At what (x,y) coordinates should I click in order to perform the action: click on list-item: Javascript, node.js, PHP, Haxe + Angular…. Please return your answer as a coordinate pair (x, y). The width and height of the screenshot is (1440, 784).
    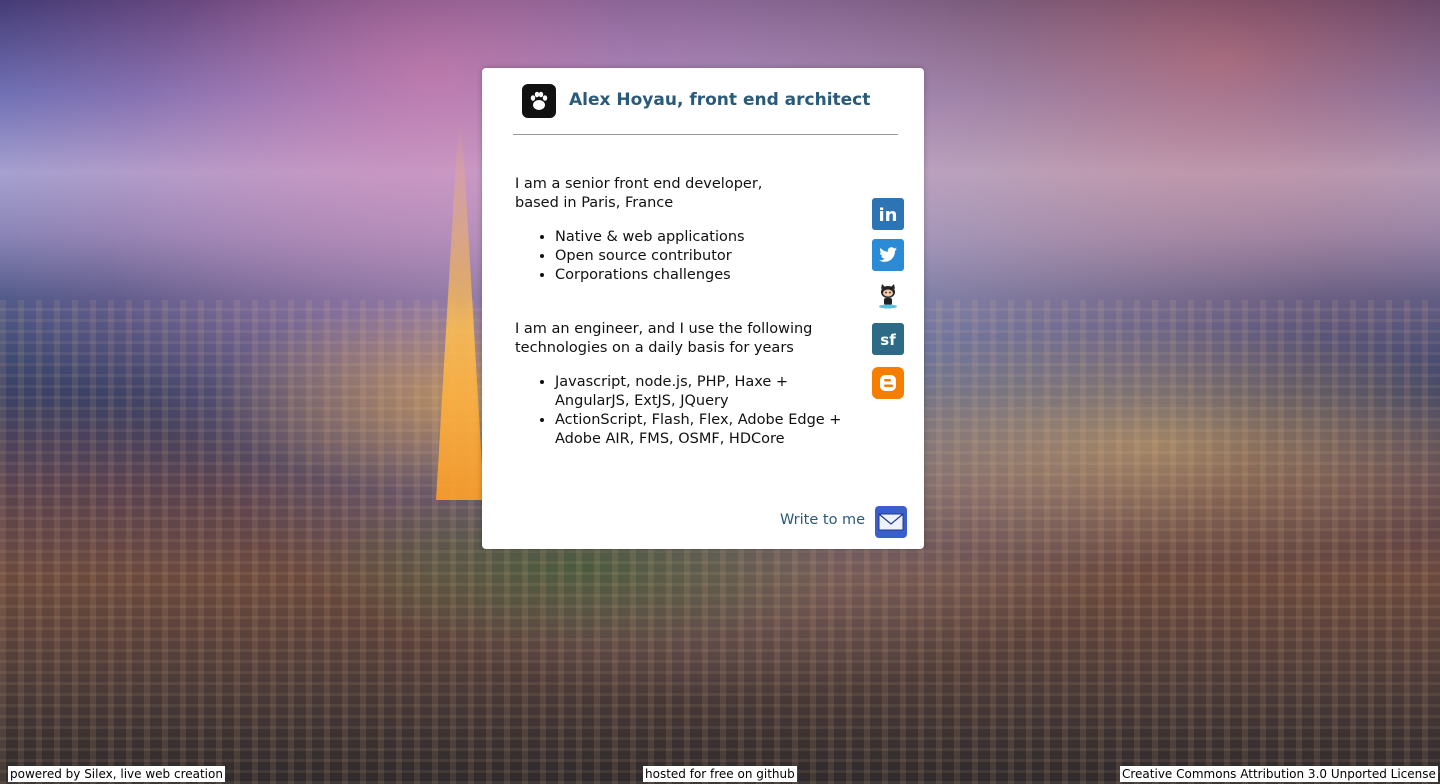
    Looking at the image, I should click on (705, 392).